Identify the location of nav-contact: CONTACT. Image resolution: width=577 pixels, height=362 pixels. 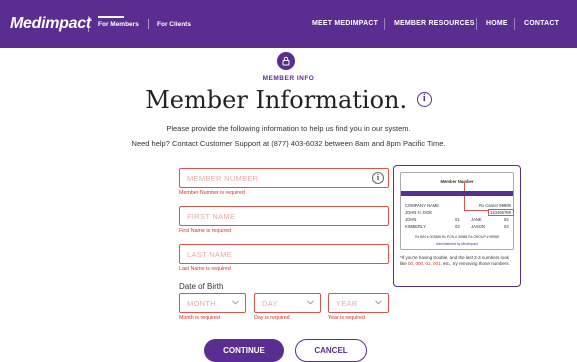
(541, 23).